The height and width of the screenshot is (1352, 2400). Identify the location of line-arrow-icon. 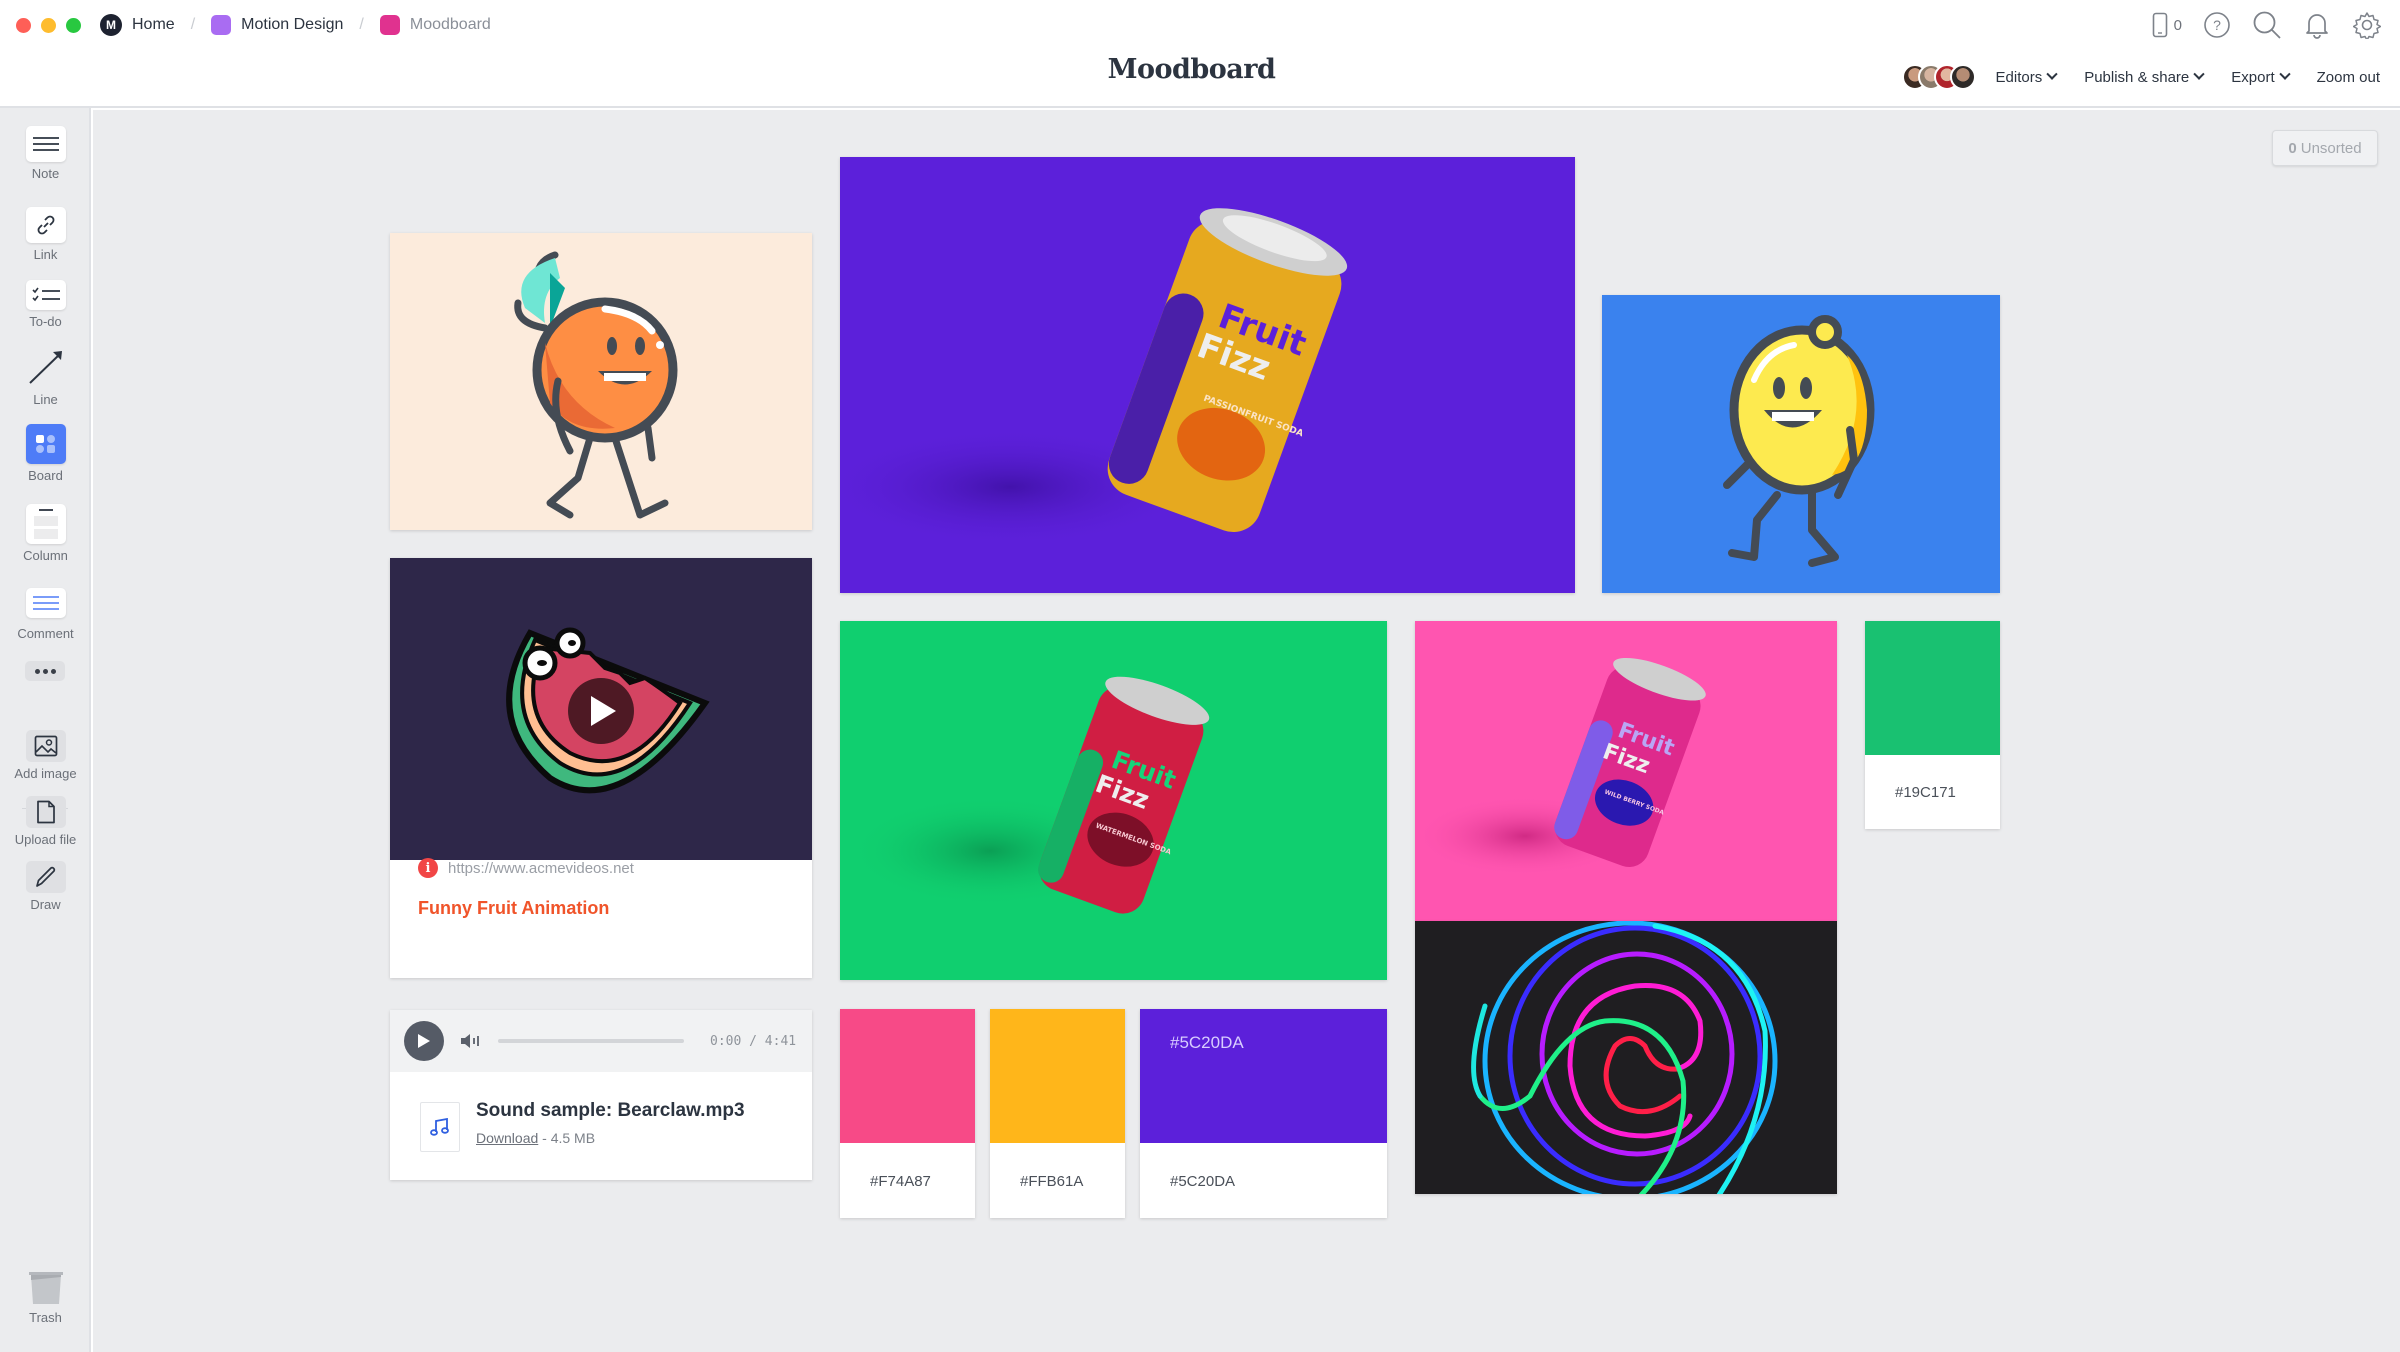
(46, 367).